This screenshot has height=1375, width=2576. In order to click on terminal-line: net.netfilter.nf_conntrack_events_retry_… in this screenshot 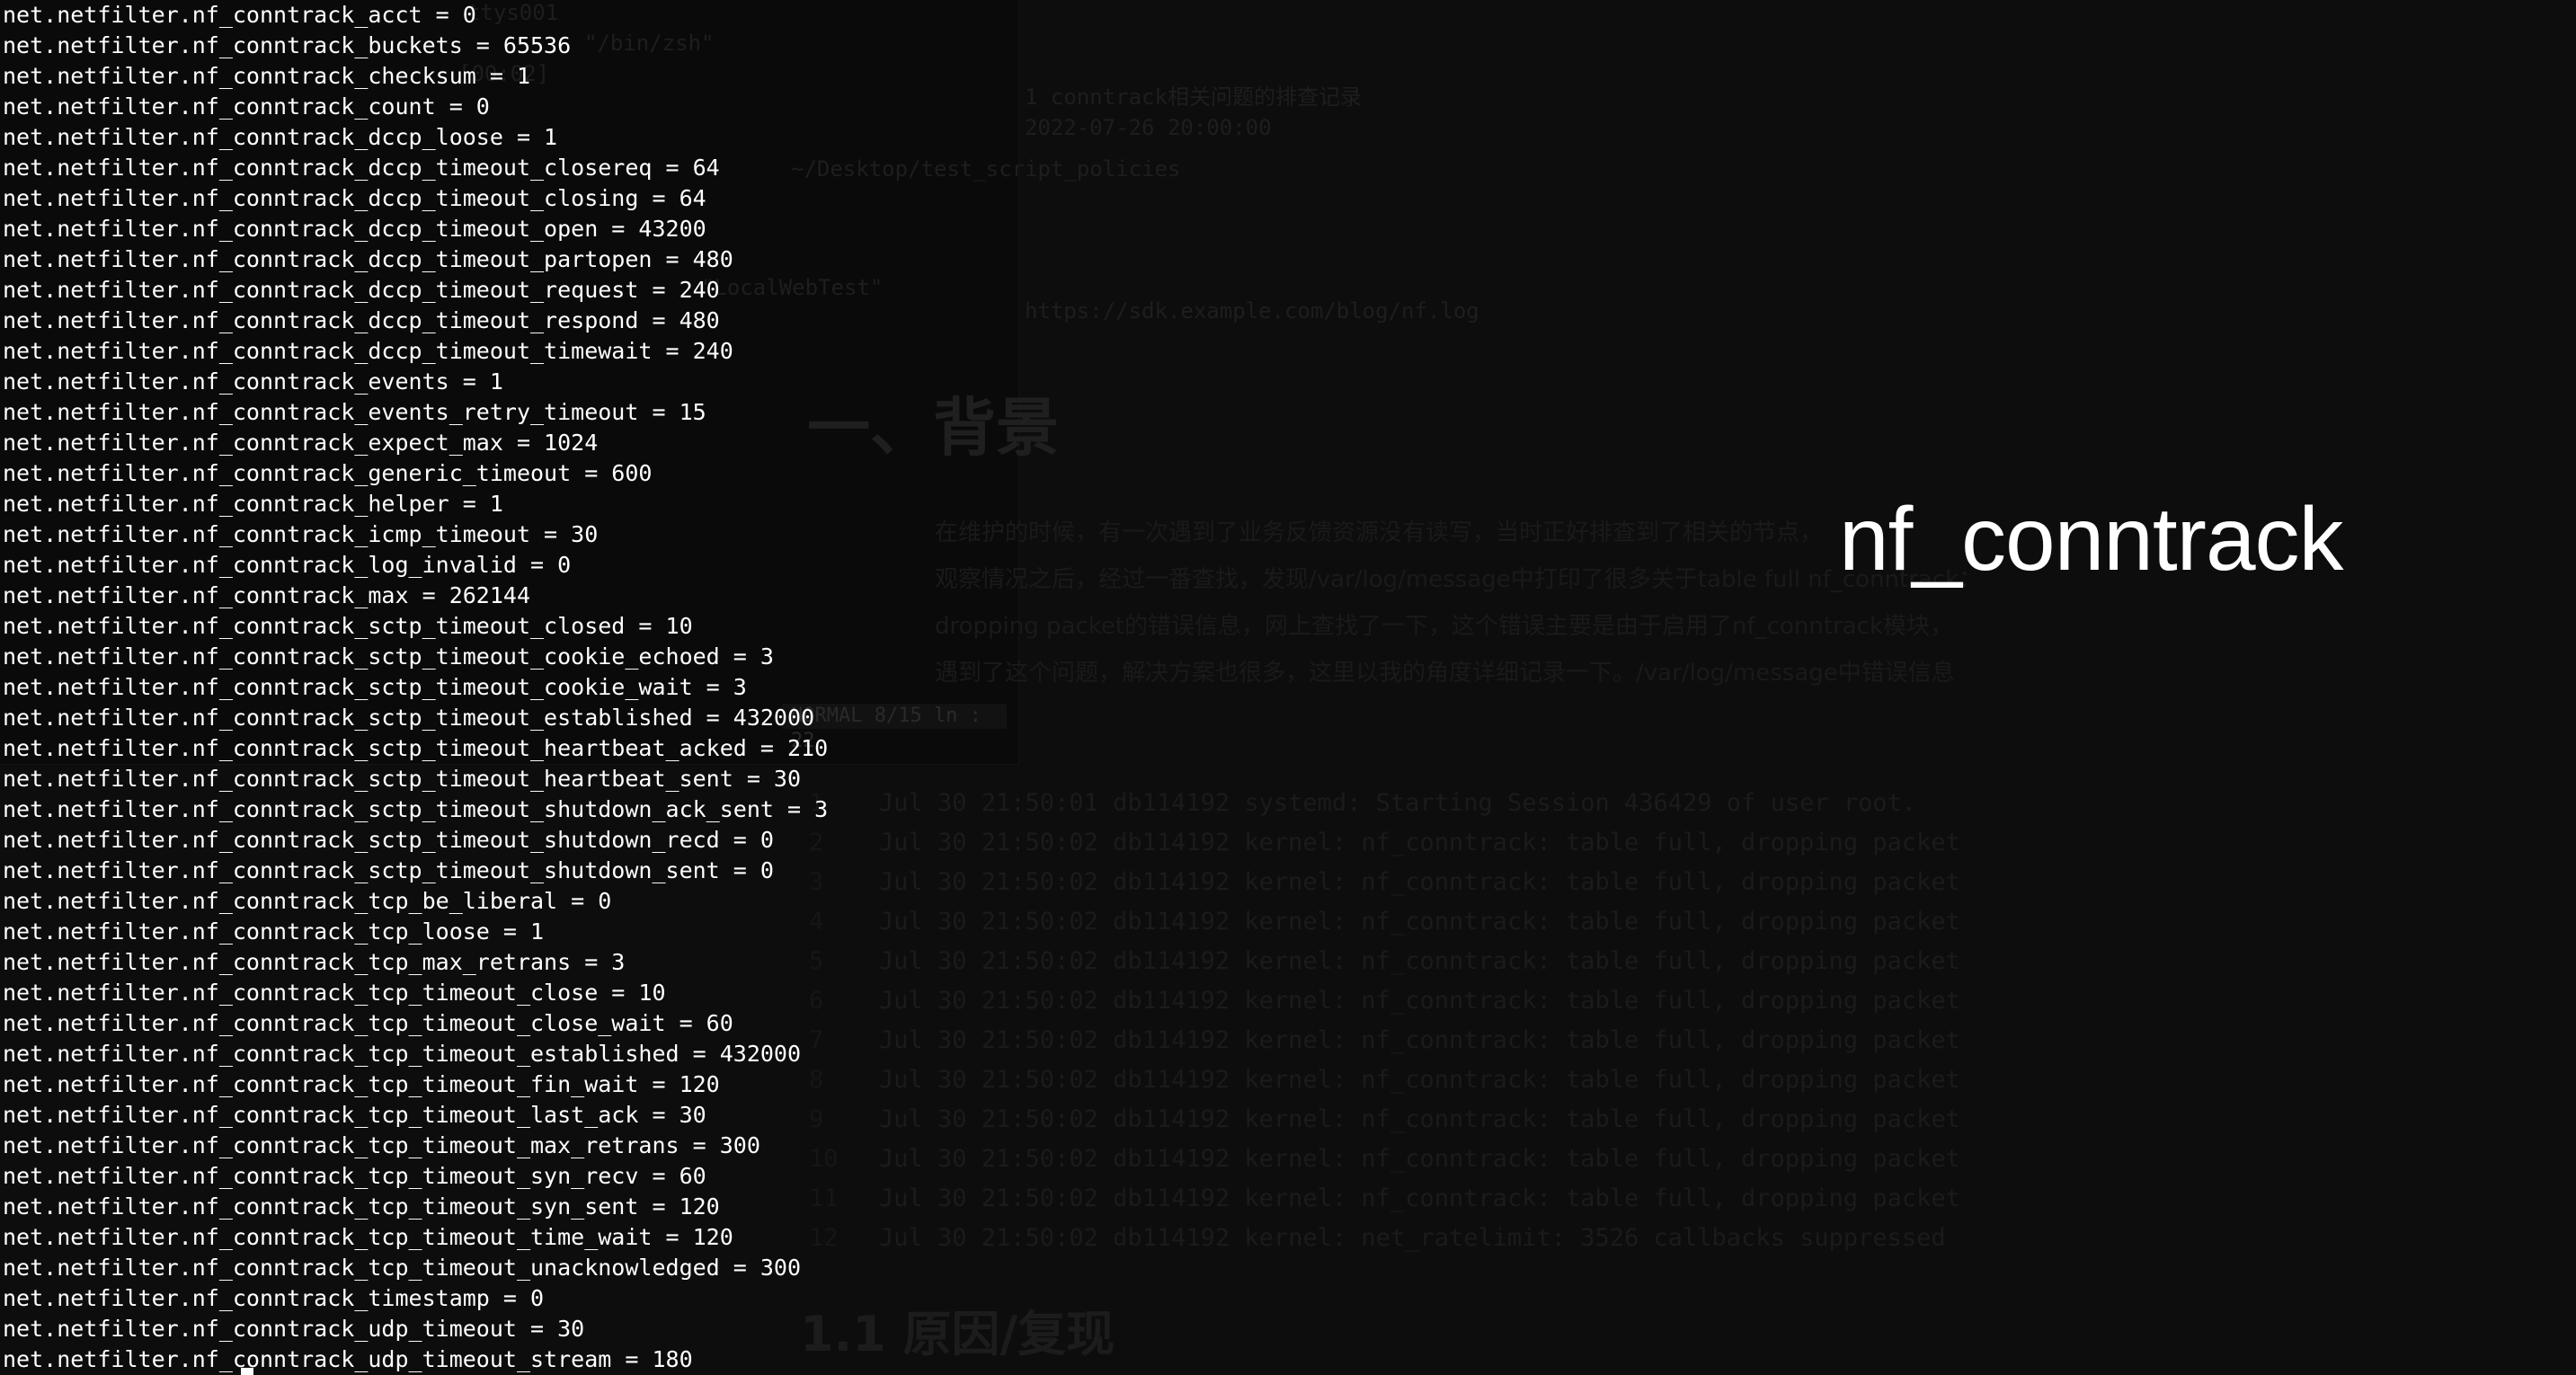, I will do `click(354, 412)`.